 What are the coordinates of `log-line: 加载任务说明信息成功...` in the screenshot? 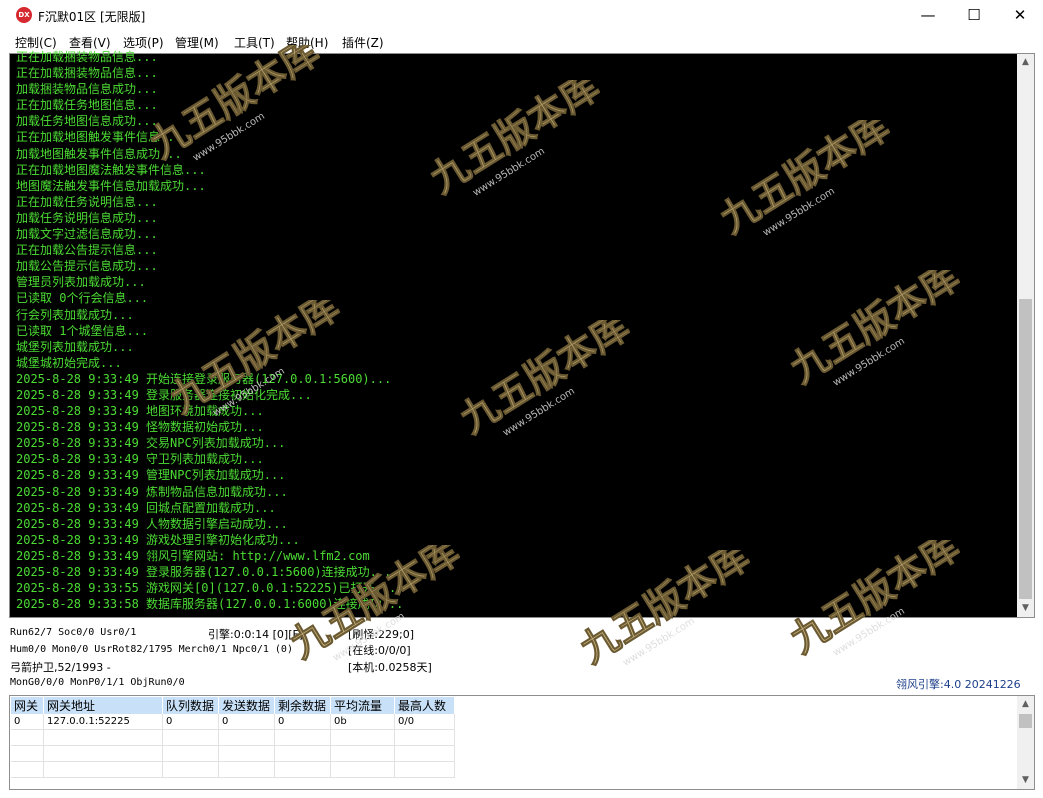 It's located at (87, 217).